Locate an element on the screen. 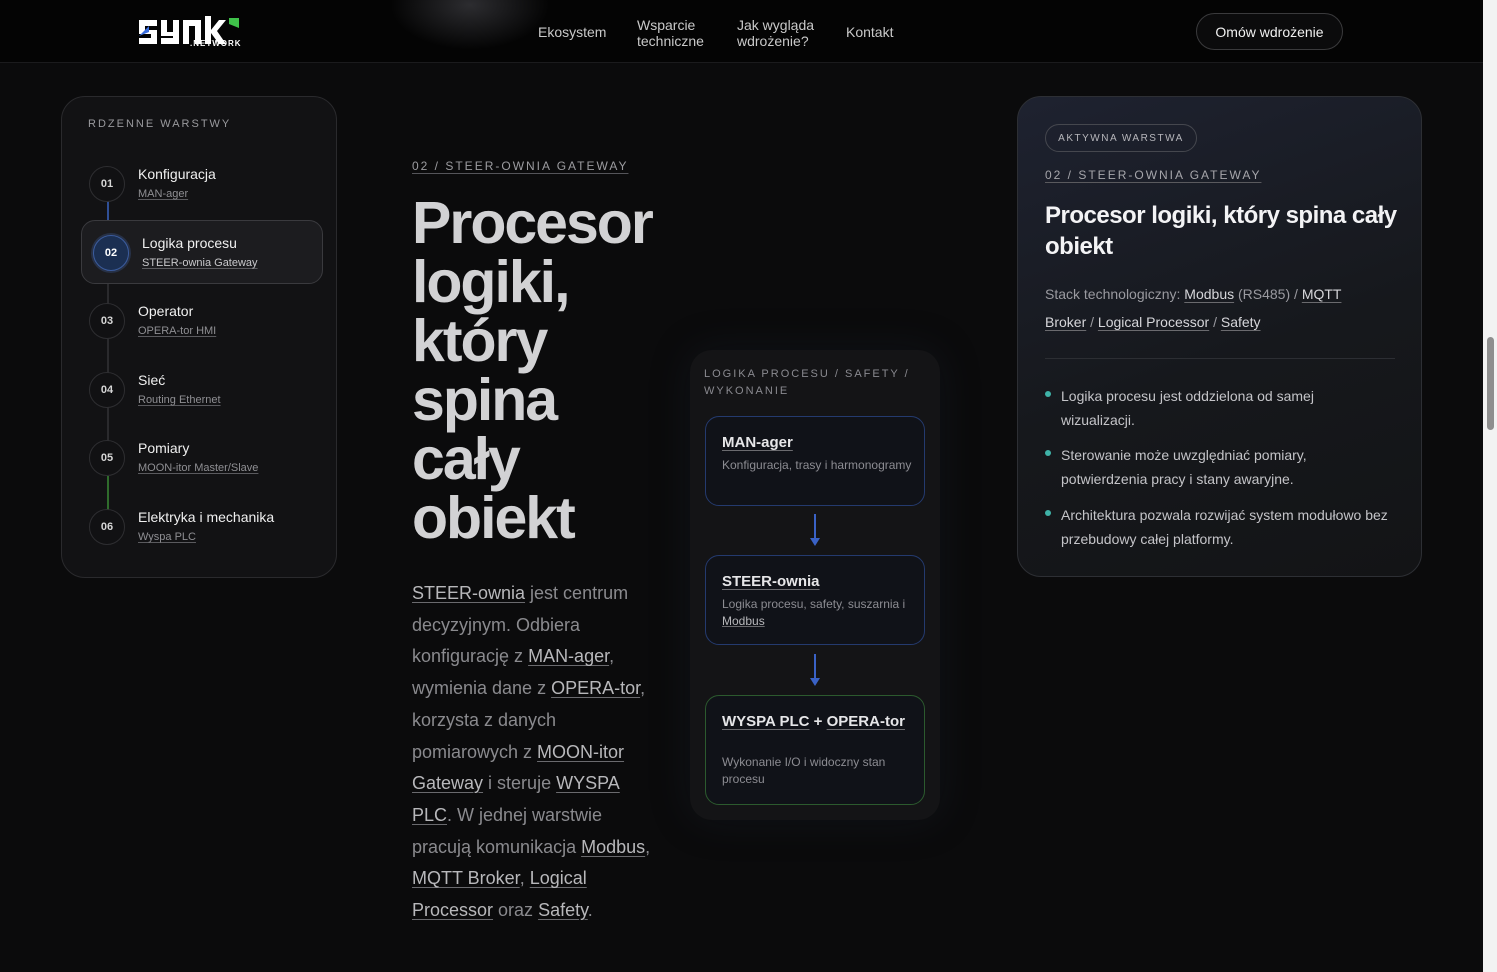  link-modbus: Modbus is located at coordinates (613, 847).